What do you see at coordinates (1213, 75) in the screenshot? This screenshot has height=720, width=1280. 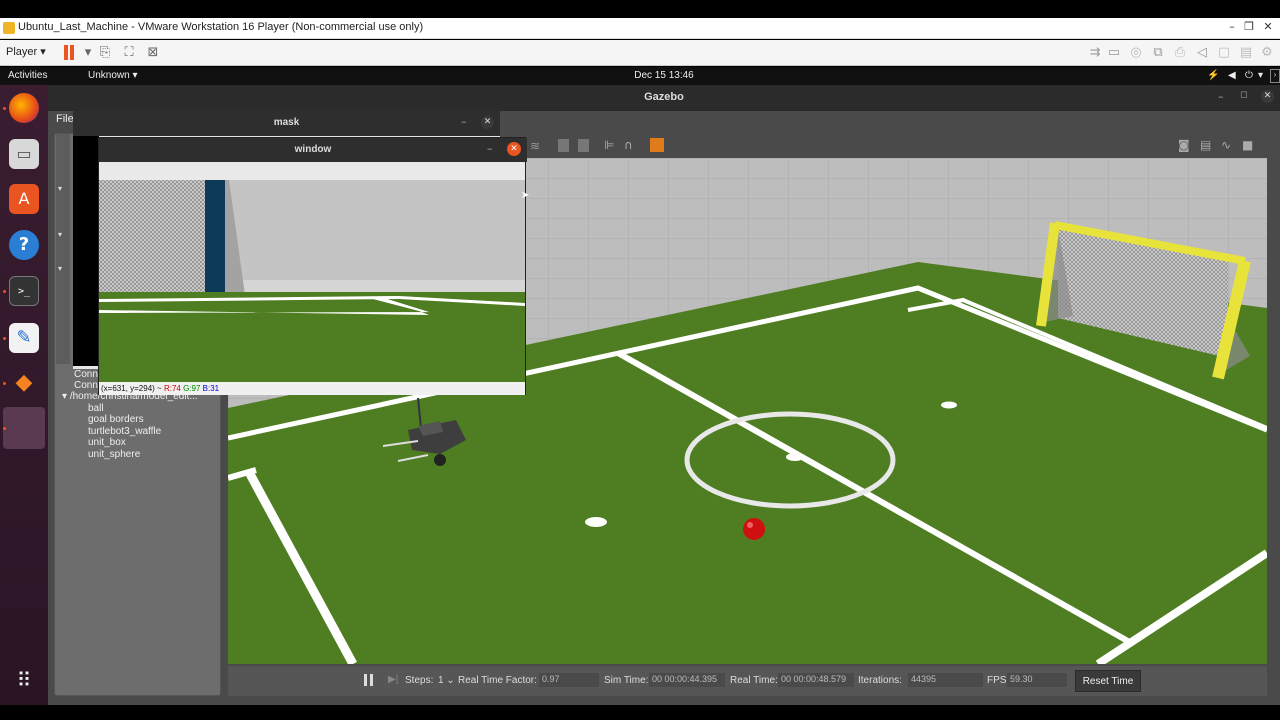 I see `network-icon: ⚡` at bounding box center [1213, 75].